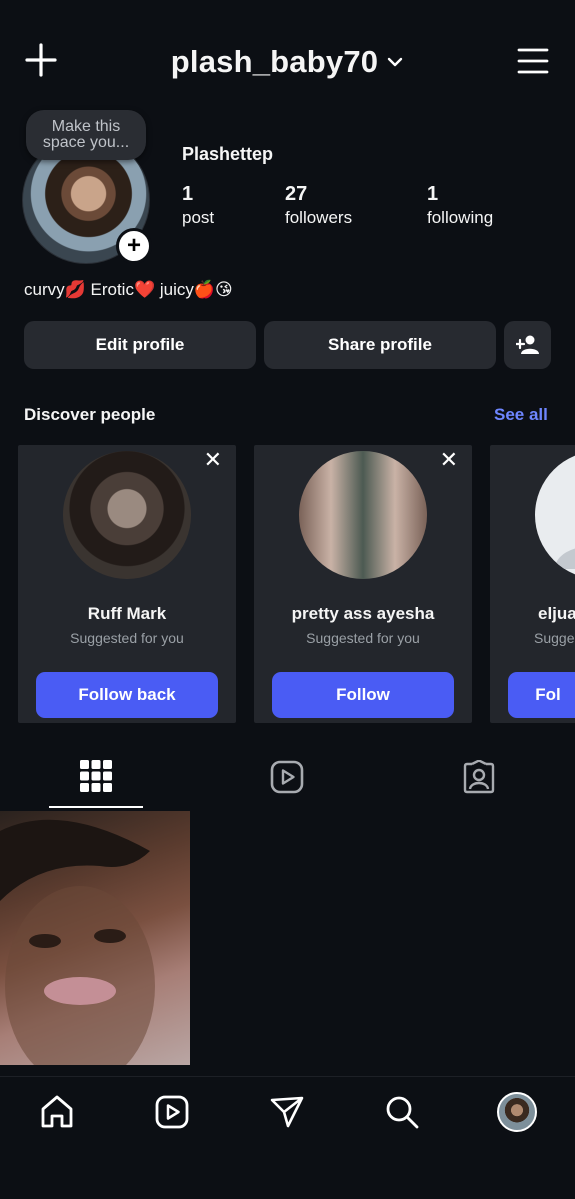  I want to click on active-tab-indicator, so click(96, 807).